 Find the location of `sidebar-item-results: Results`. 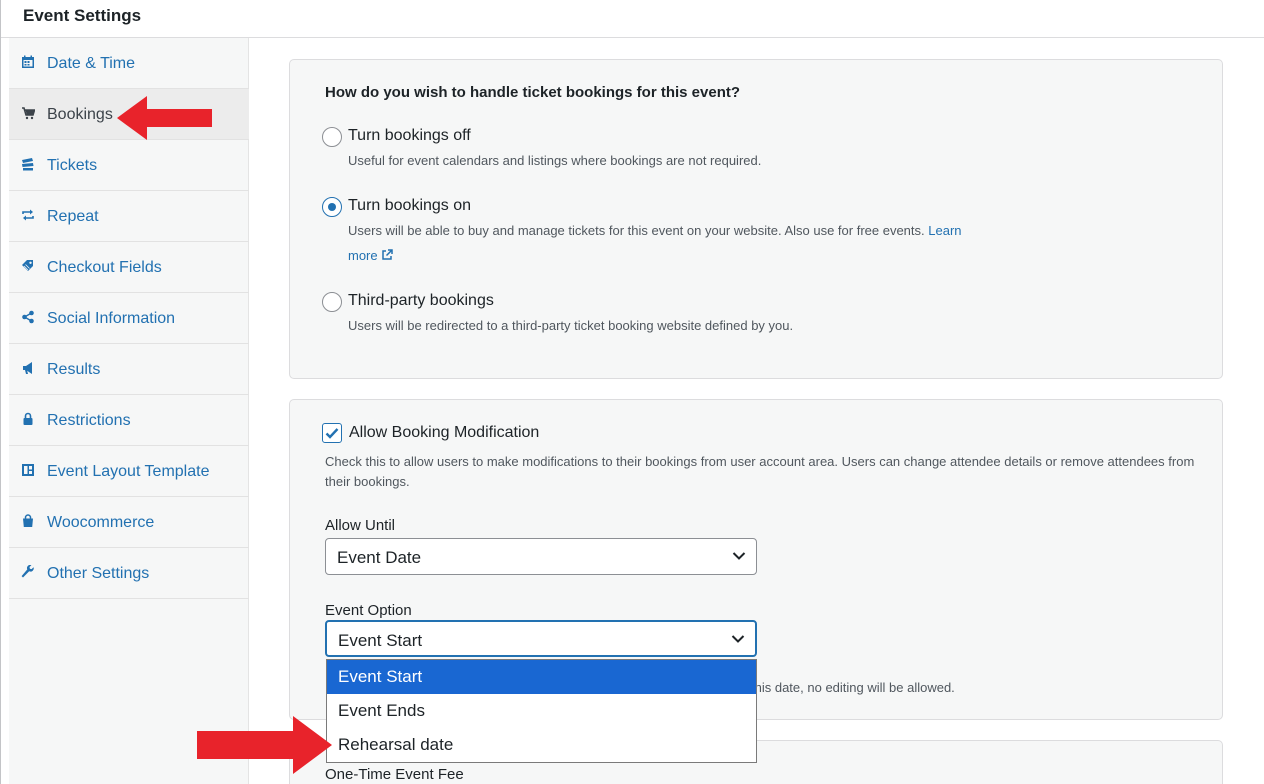

sidebar-item-results: Results is located at coordinates (129, 369).